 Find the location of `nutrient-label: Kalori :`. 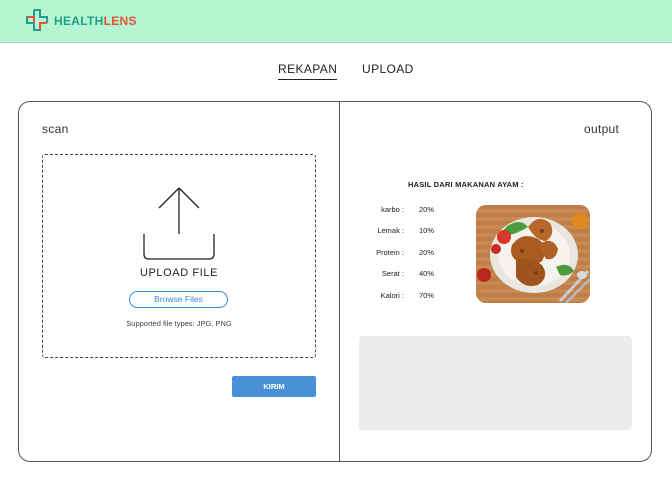

nutrient-label: Kalori : is located at coordinates (392, 295).